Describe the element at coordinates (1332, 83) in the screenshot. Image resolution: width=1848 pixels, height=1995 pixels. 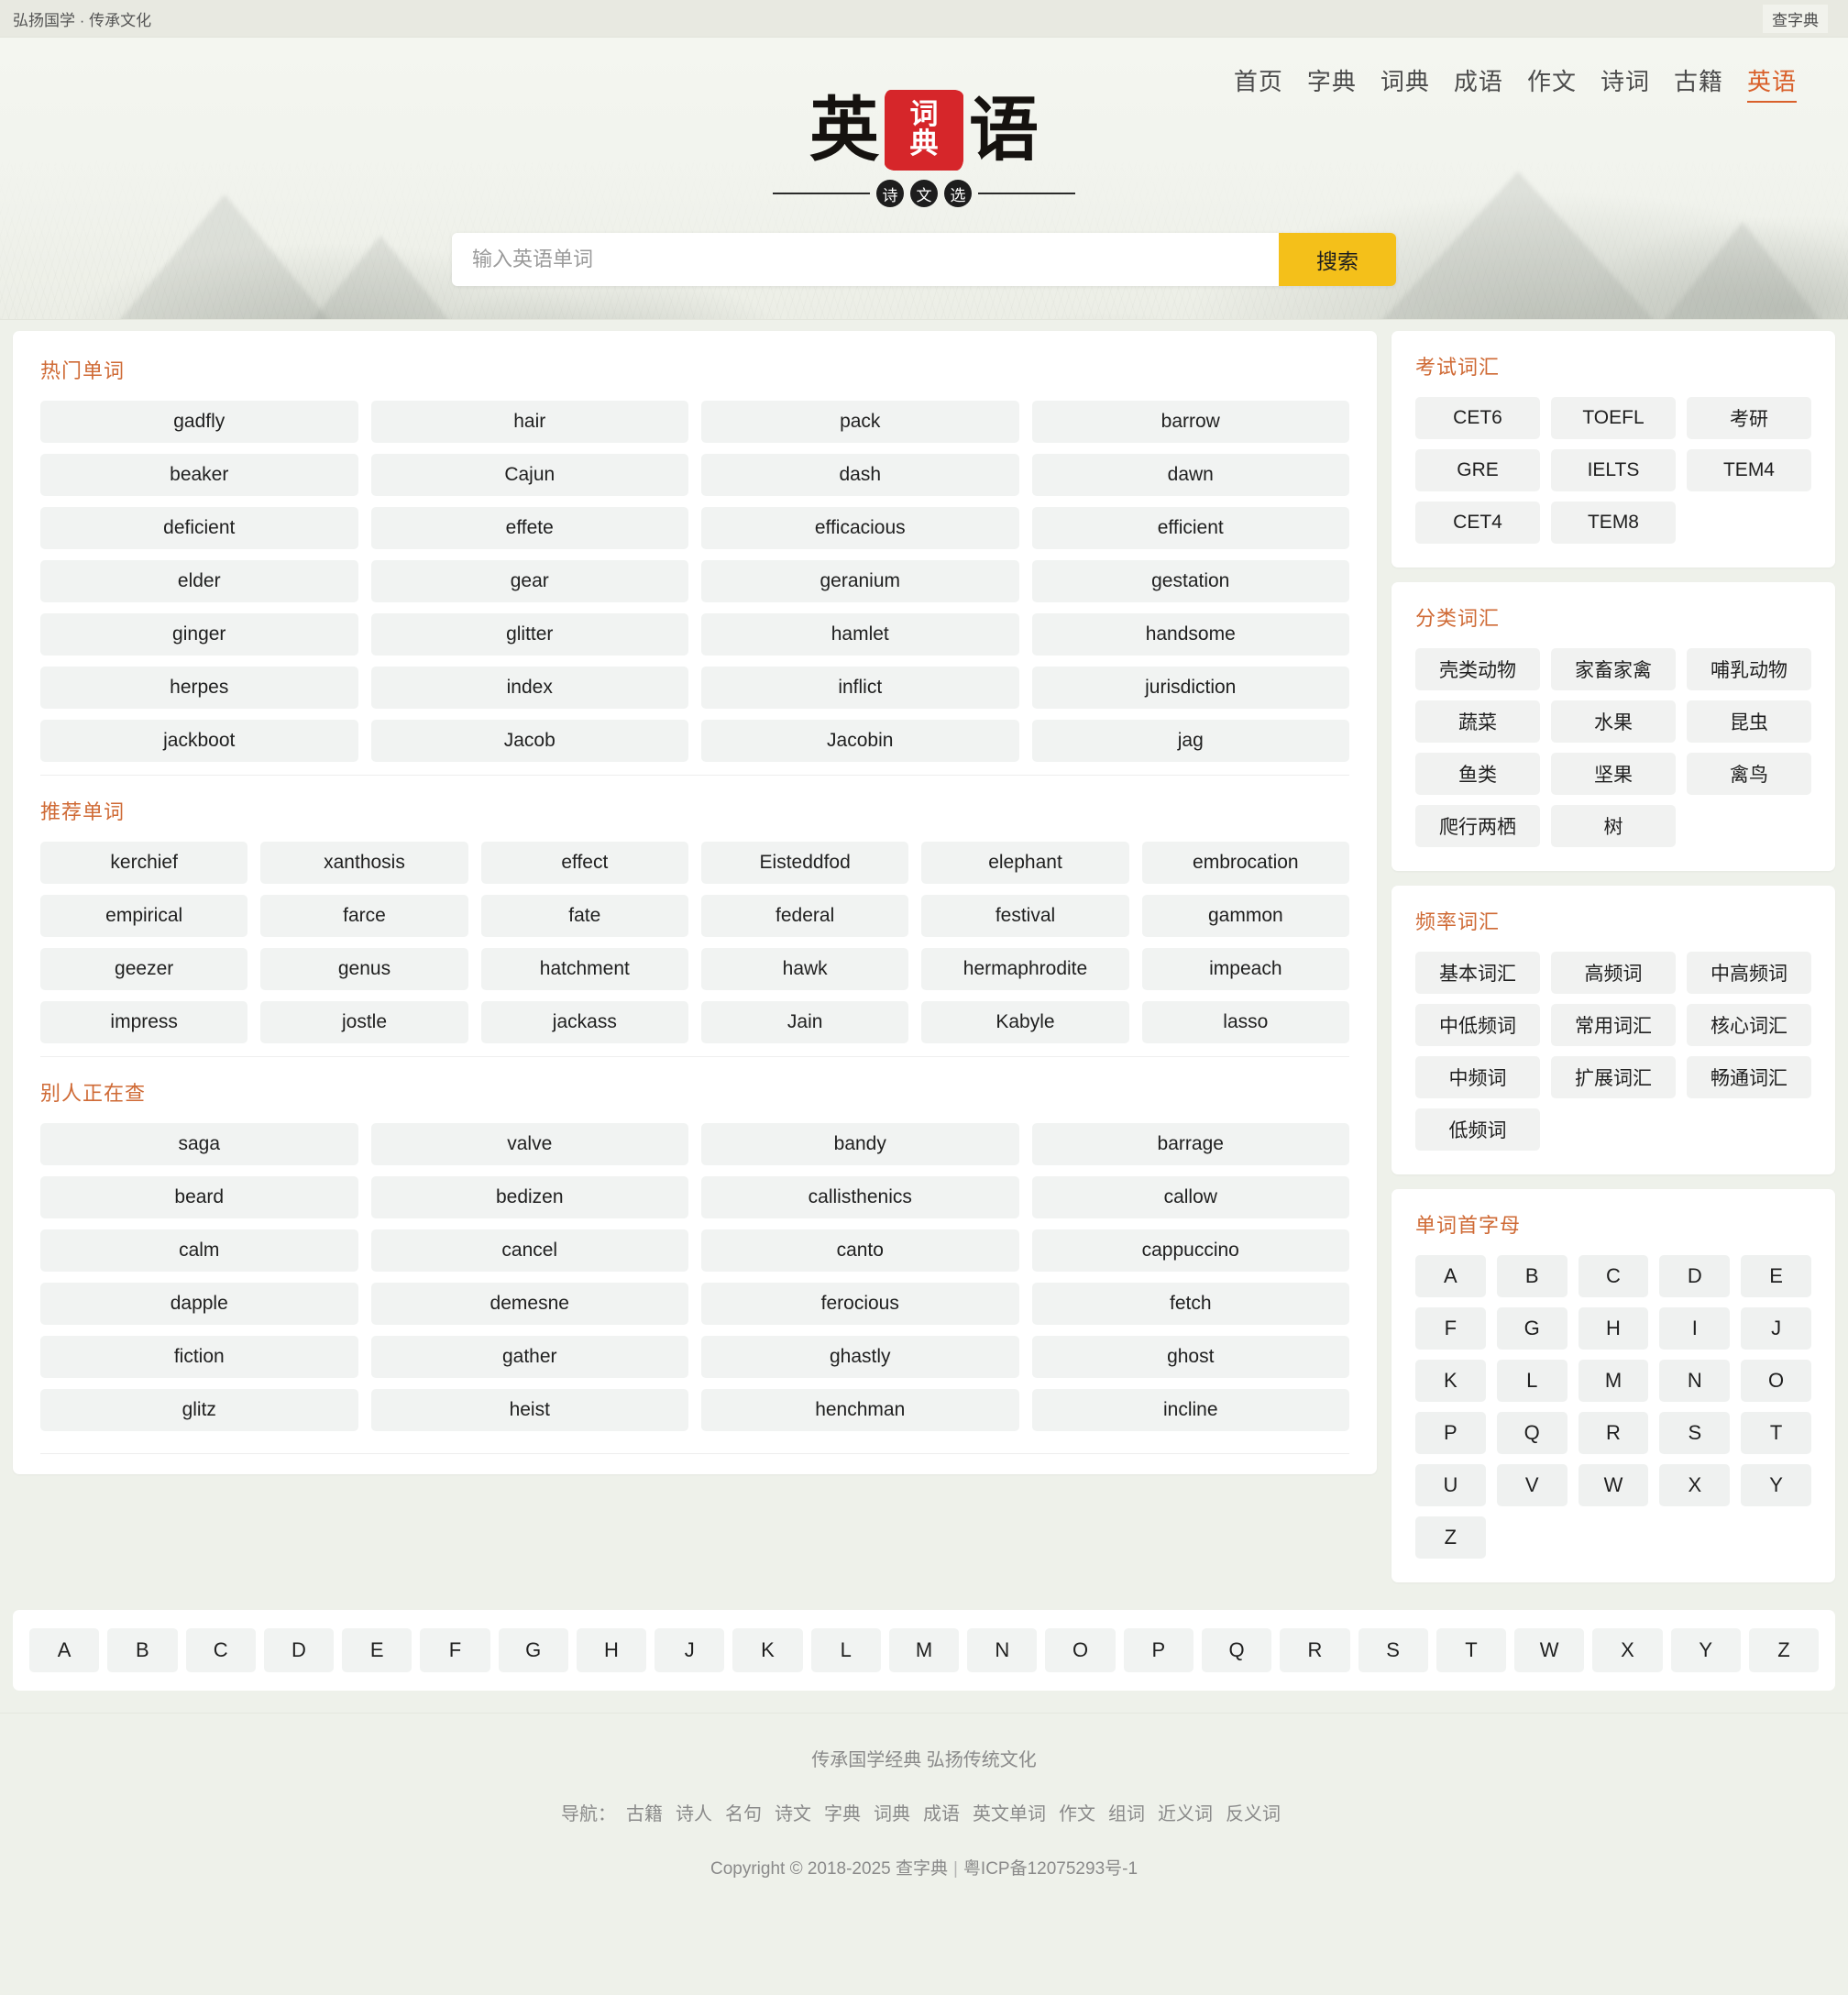
I see `nav-item-zidian: 字典` at that location.